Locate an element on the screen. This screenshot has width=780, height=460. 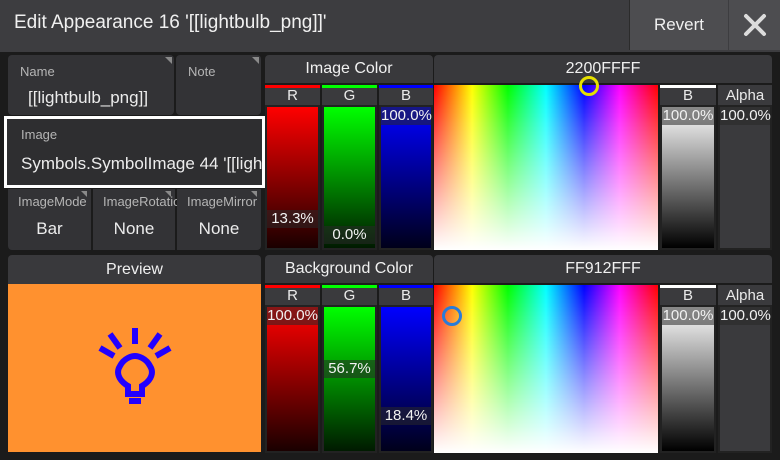
image-mirror-value: None is located at coordinates (219, 228).